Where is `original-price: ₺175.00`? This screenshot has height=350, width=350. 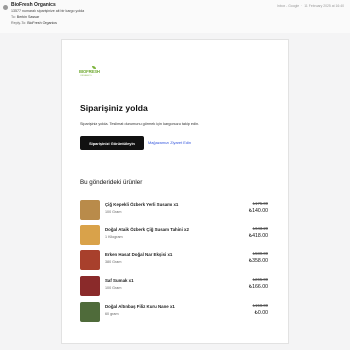
original-price: ₺175.00 is located at coordinates (260, 203).